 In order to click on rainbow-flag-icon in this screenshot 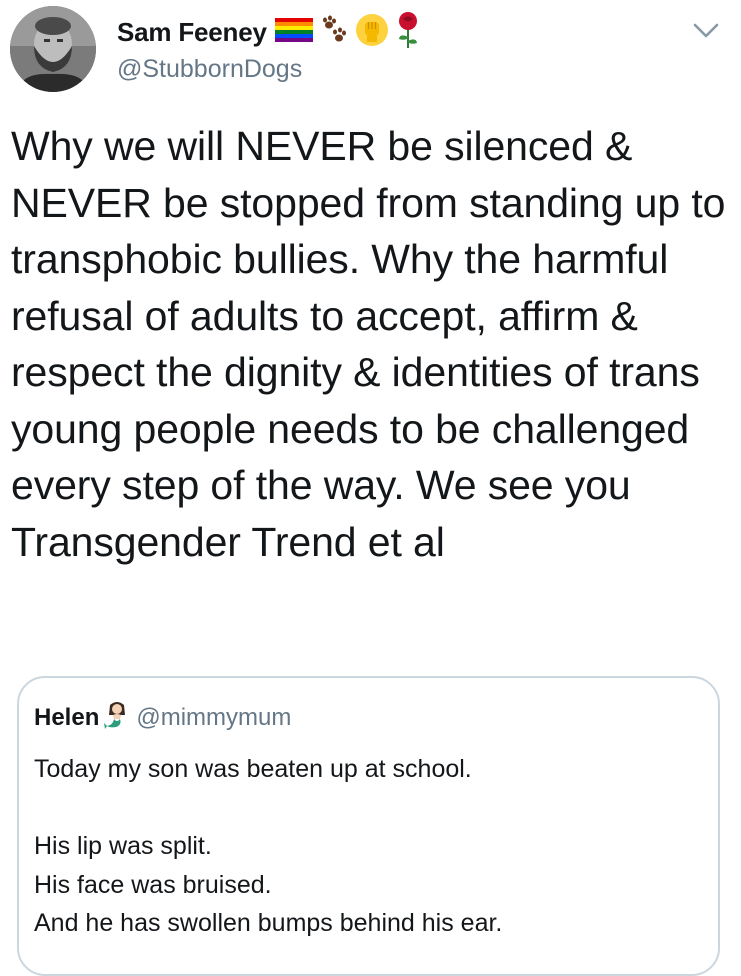, I will do `click(293, 32)`.